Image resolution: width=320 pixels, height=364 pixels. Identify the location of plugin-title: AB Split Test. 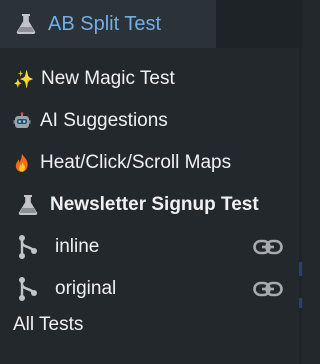
(105, 23).